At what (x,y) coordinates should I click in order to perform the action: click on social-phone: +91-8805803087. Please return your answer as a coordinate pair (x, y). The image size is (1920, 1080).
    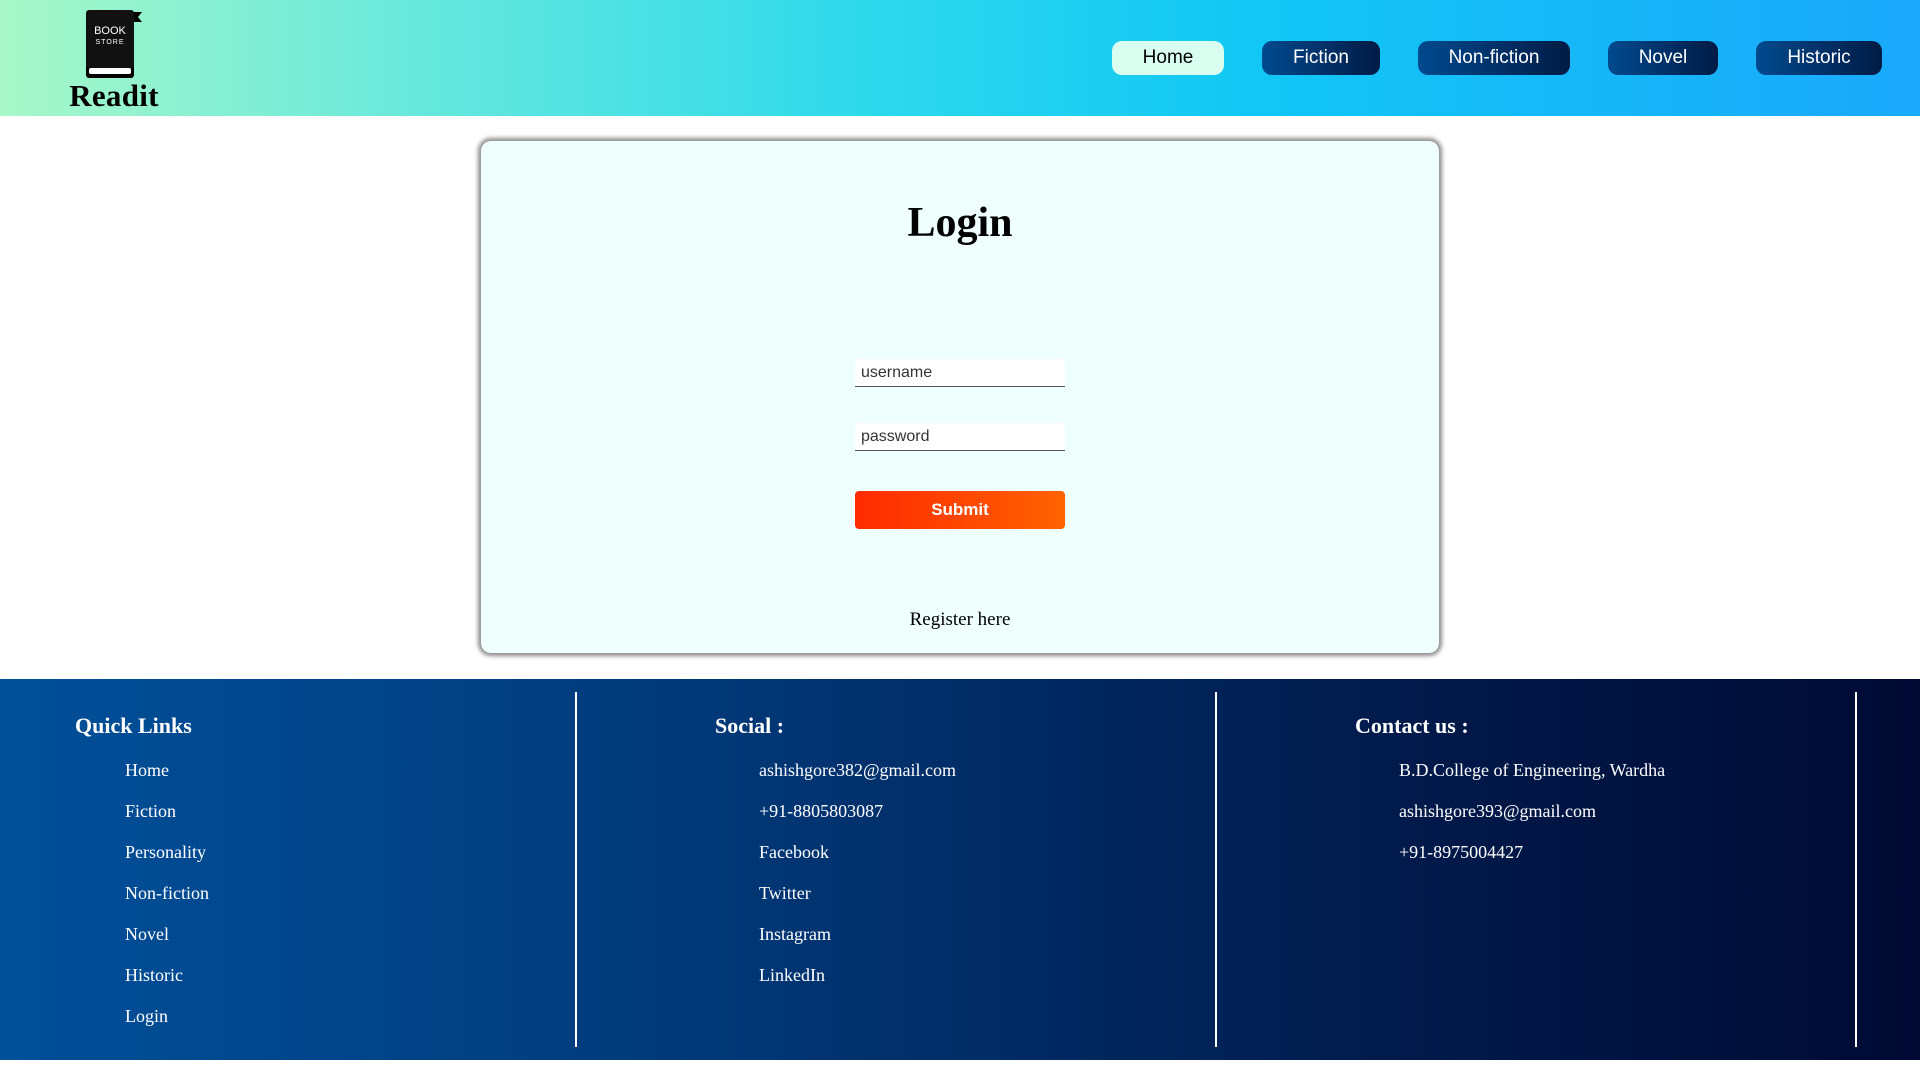
    Looking at the image, I should click on (857, 821).